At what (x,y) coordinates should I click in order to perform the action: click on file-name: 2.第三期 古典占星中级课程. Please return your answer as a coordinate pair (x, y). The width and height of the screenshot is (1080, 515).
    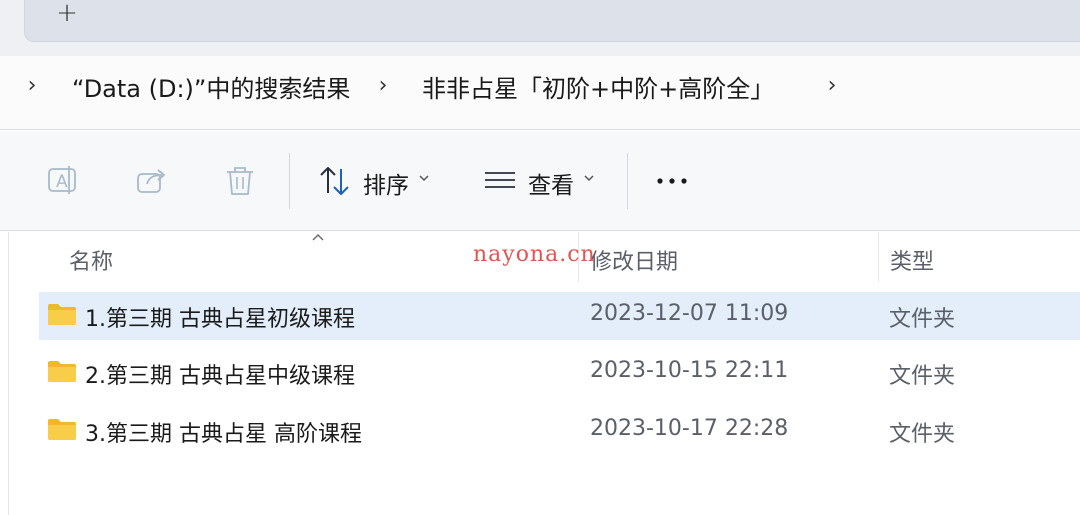
    Looking at the image, I should click on (220, 376).